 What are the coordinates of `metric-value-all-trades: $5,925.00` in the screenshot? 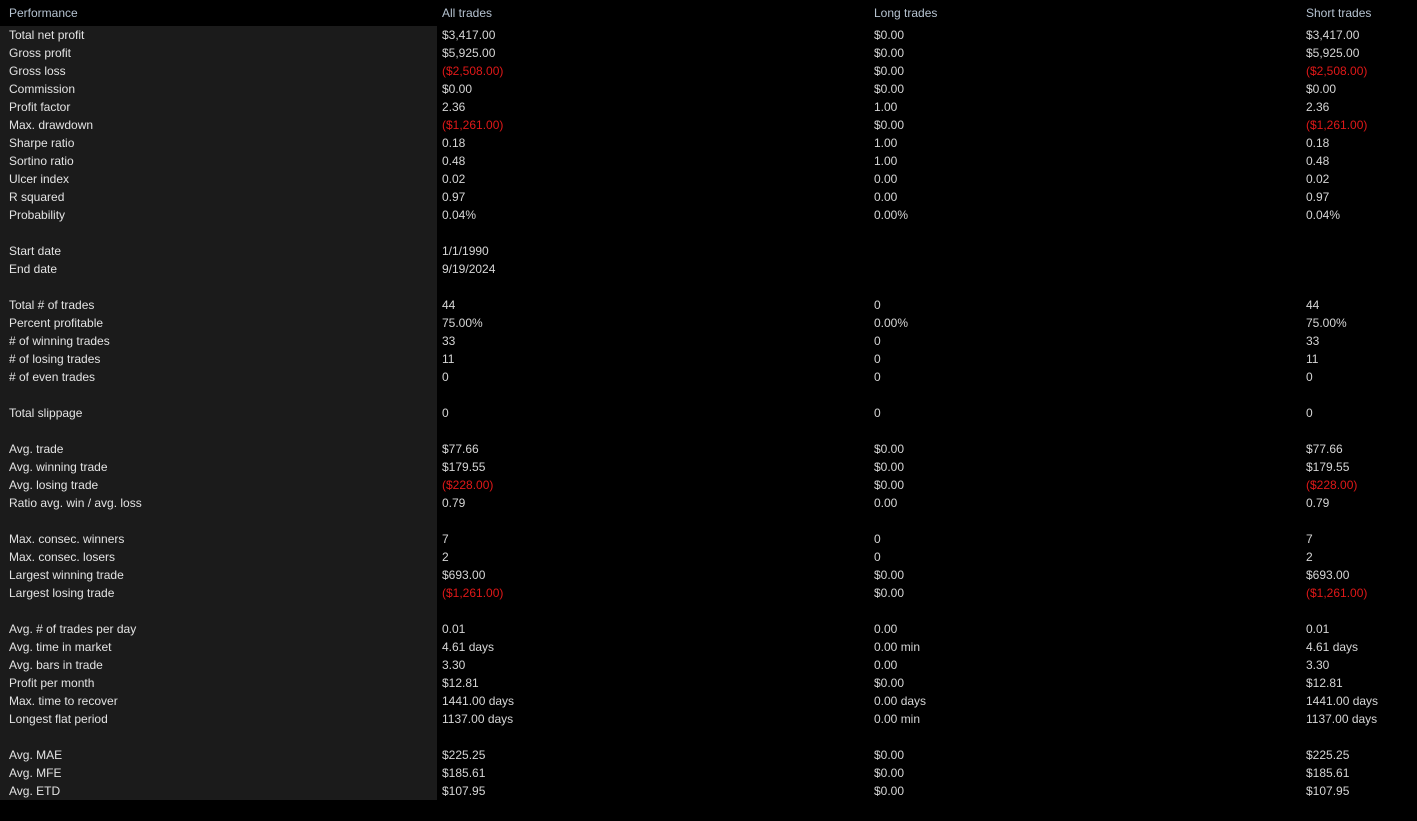 It's located at (469, 53).